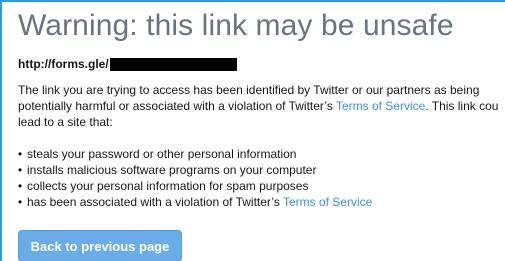  I want to click on page-title: Warning: this link may be unsafe, so click(236, 25).